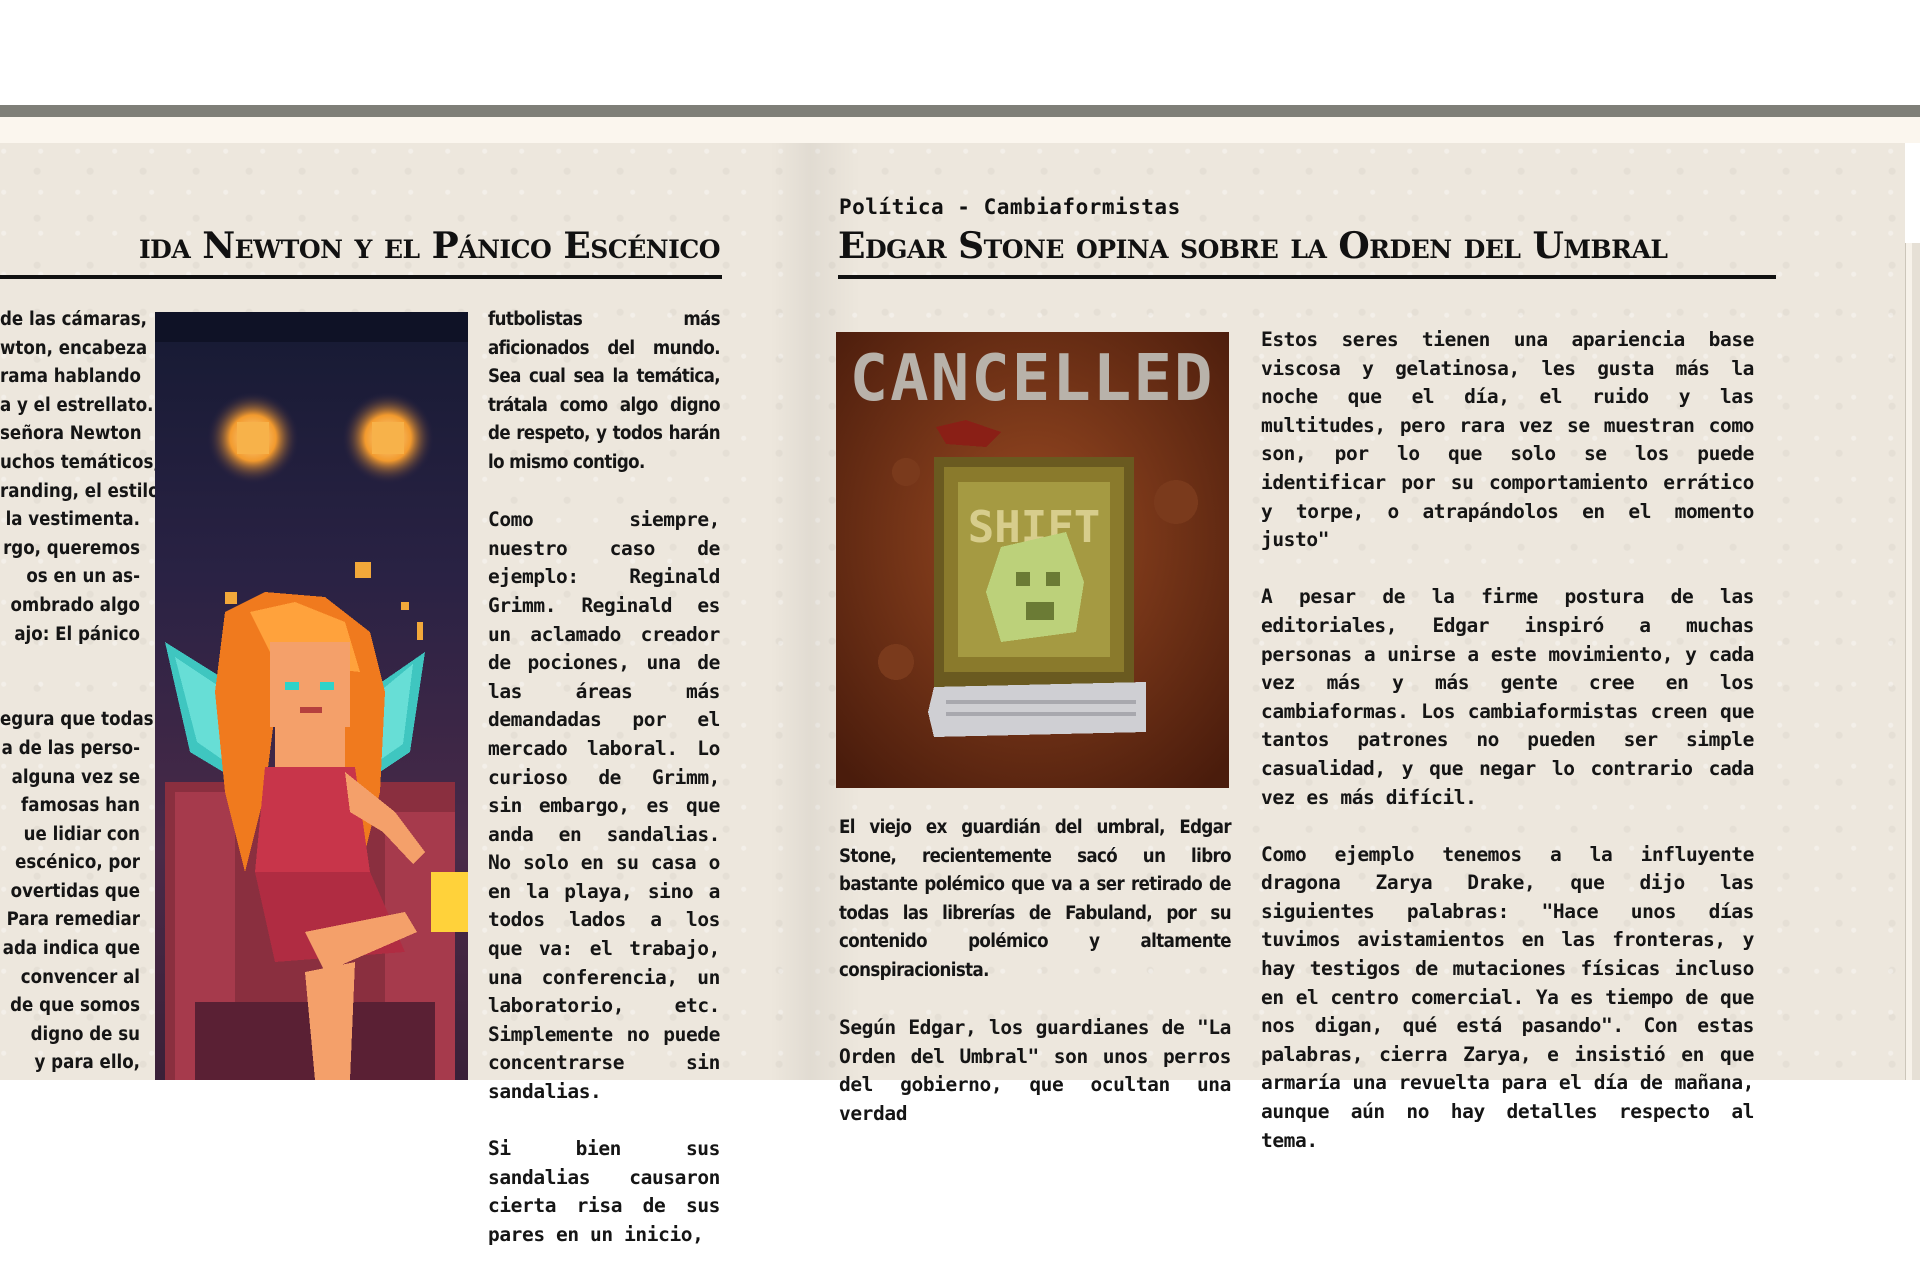 The image size is (1920, 1278). I want to click on left-col1-line: alguna vez se, so click(75, 777).